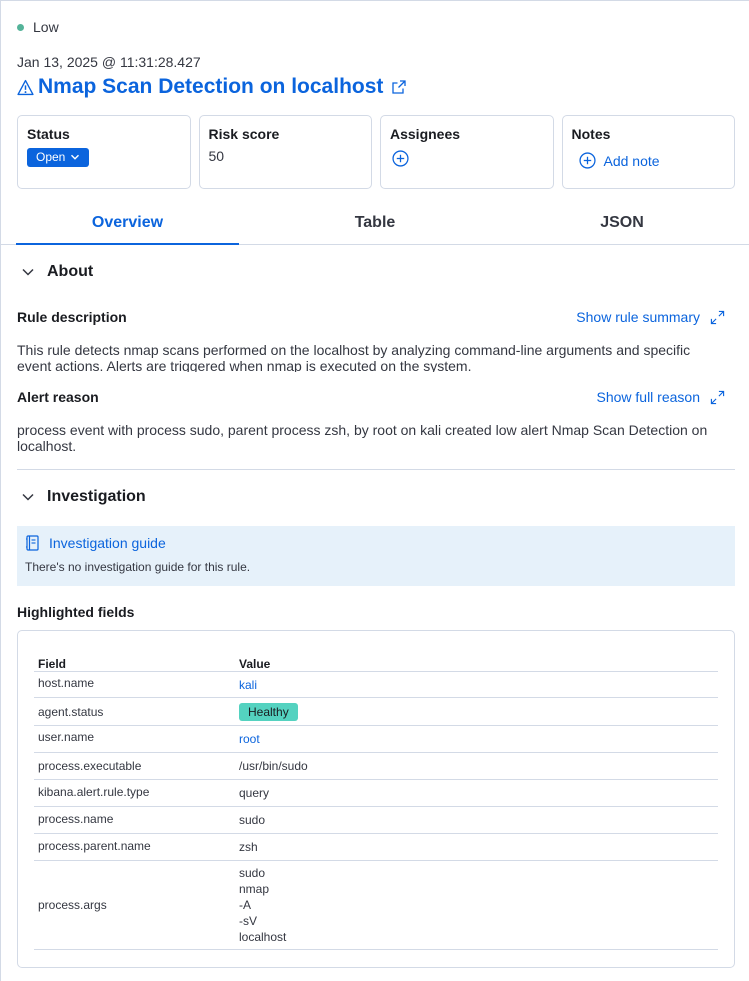  I want to click on table-row: host.name kali, so click(376, 685).